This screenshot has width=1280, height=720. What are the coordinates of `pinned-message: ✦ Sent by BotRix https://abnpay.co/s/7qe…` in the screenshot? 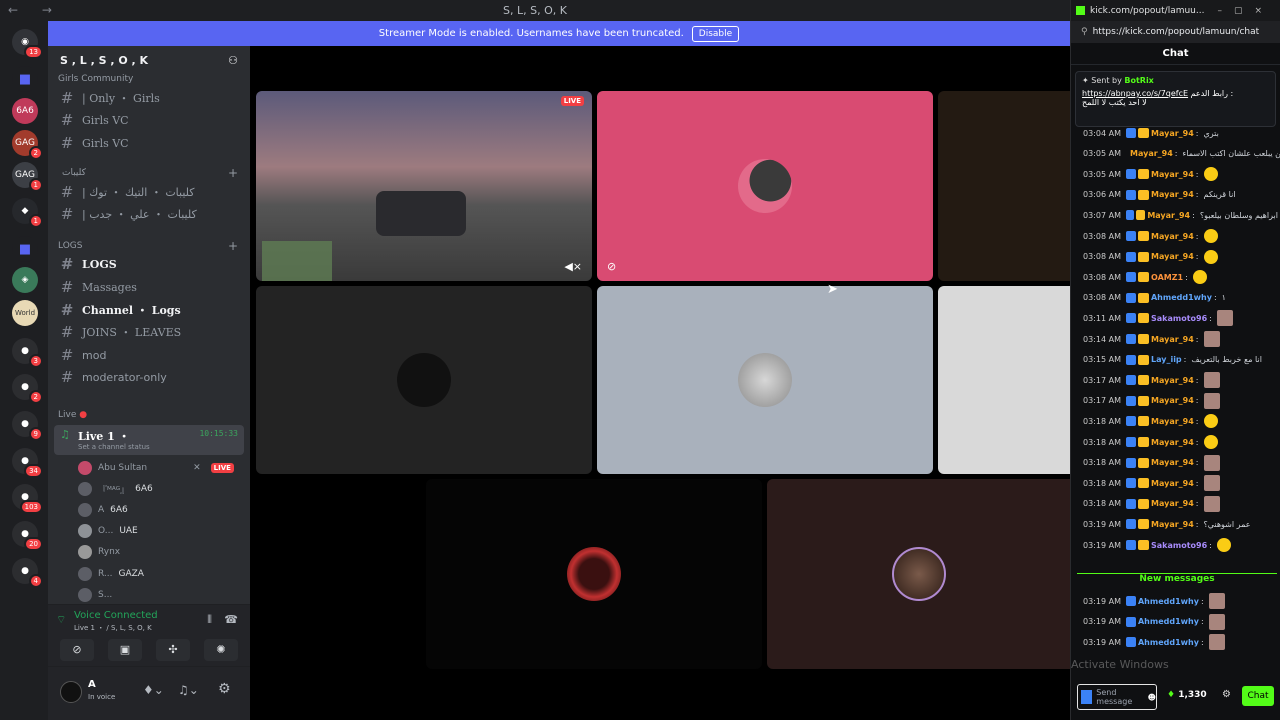 It's located at (1175, 99).